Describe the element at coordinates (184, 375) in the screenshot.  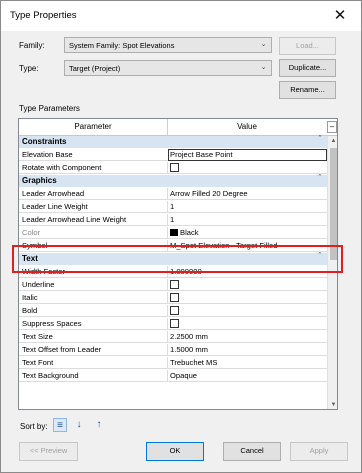
I see `param-value: Opaque` at that location.